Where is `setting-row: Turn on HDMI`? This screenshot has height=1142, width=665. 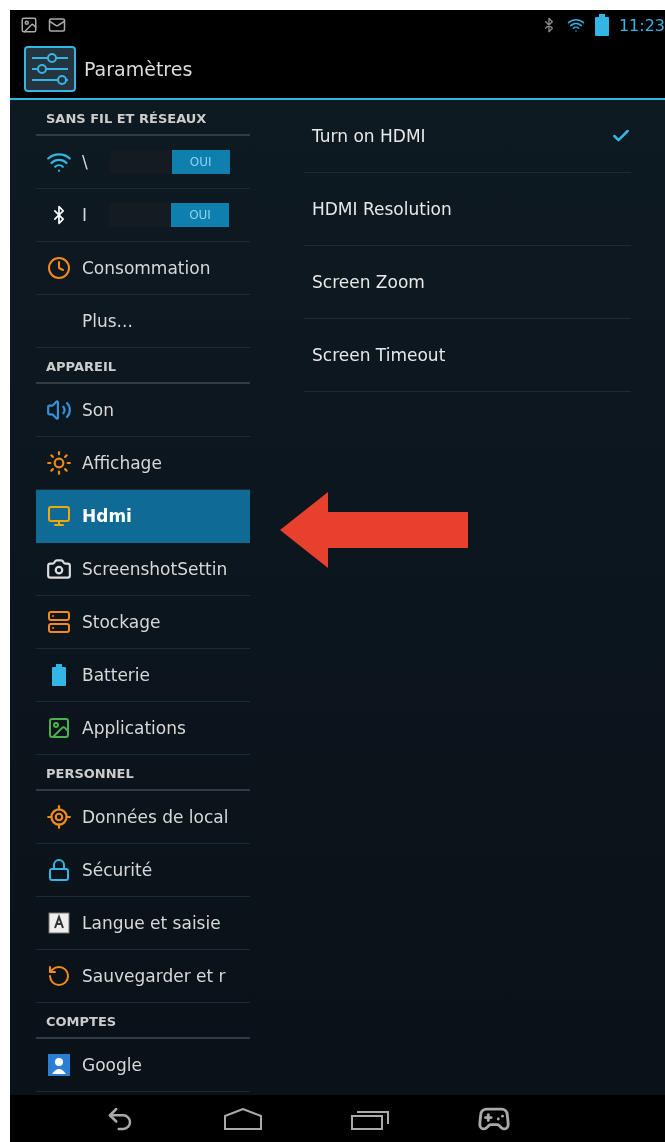 setting-row: Turn on HDMI is located at coordinates (467, 136).